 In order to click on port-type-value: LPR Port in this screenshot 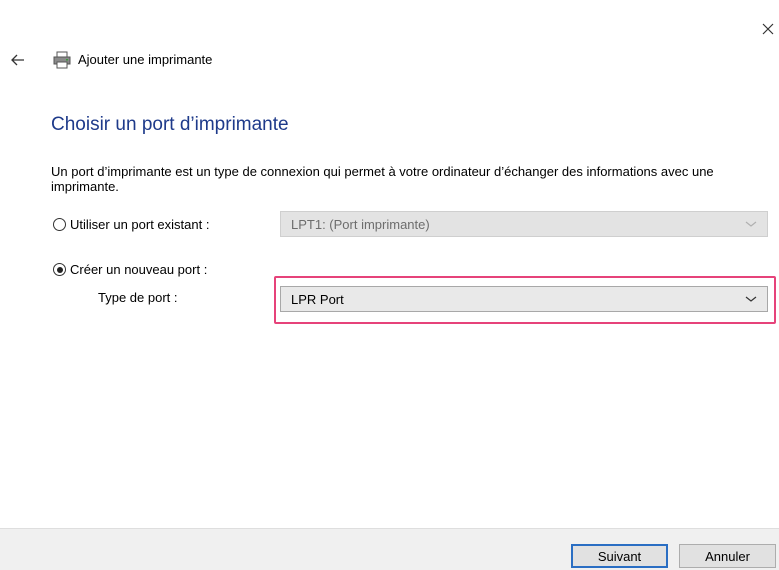, I will do `click(317, 299)`.